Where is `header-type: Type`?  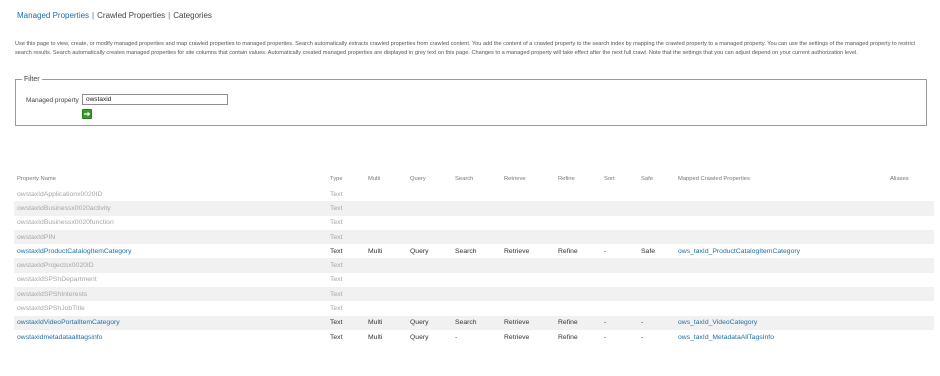 header-type: Type is located at coordinates (346, 179).